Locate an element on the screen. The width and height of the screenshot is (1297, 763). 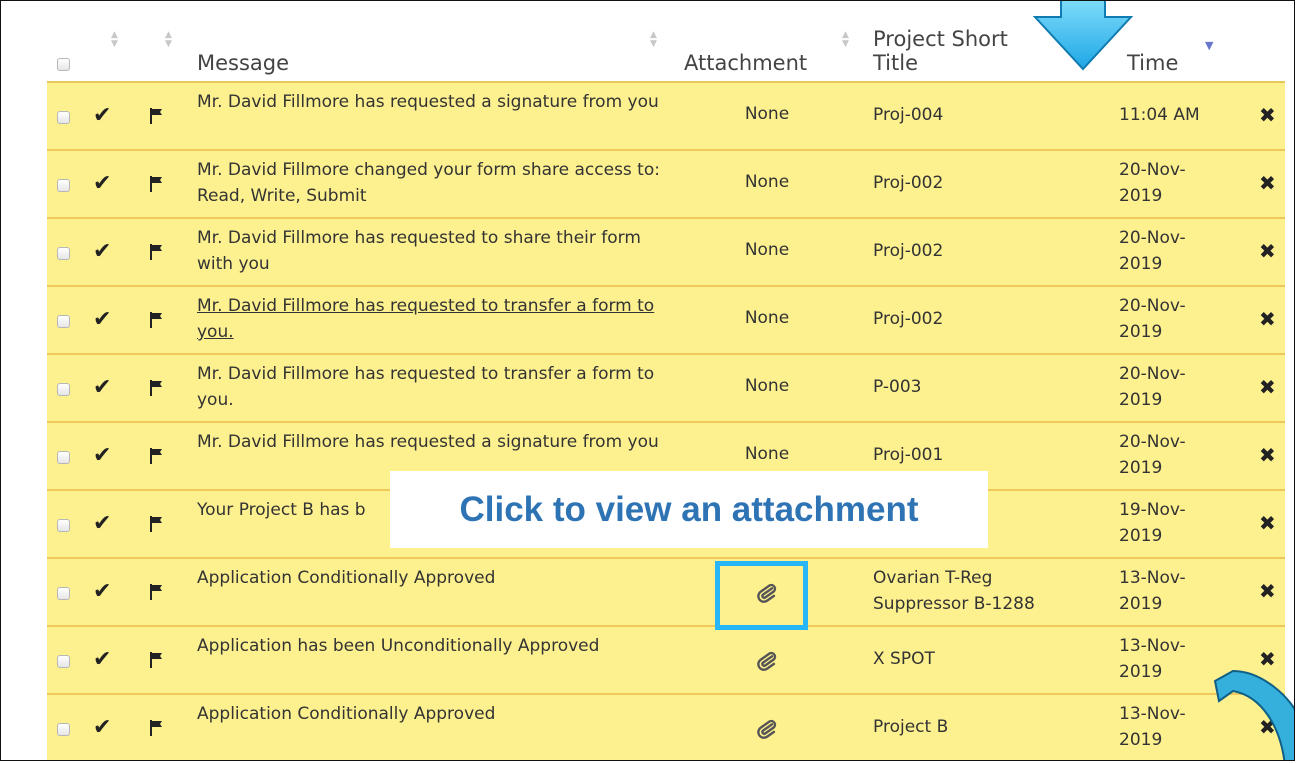
project-title-text: Proj-001 is located at coordinates (908, 455).